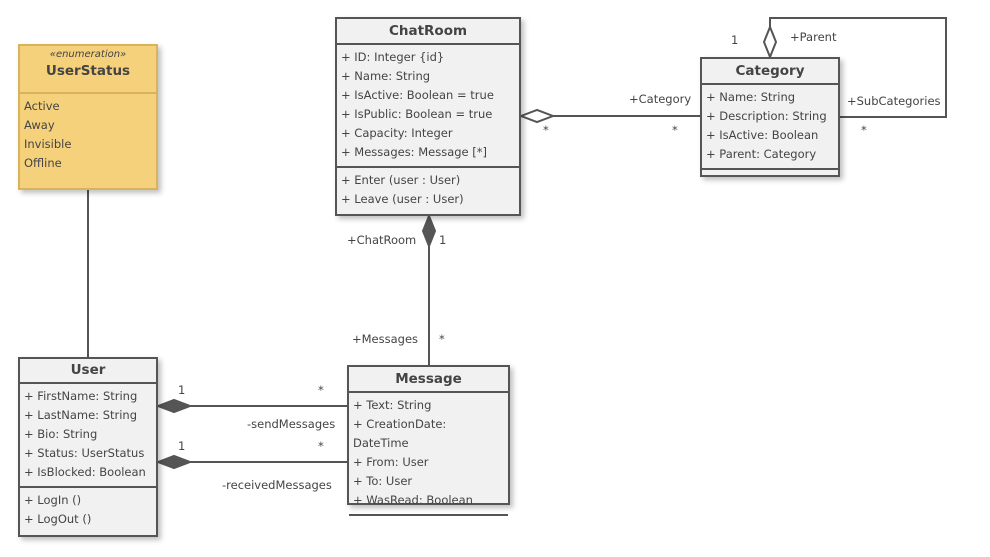  What do you see at coordinates (400, 433) in the screenshot?
I see `attribute: + CreationDate: DateTime` at bounding box center [400, 433].